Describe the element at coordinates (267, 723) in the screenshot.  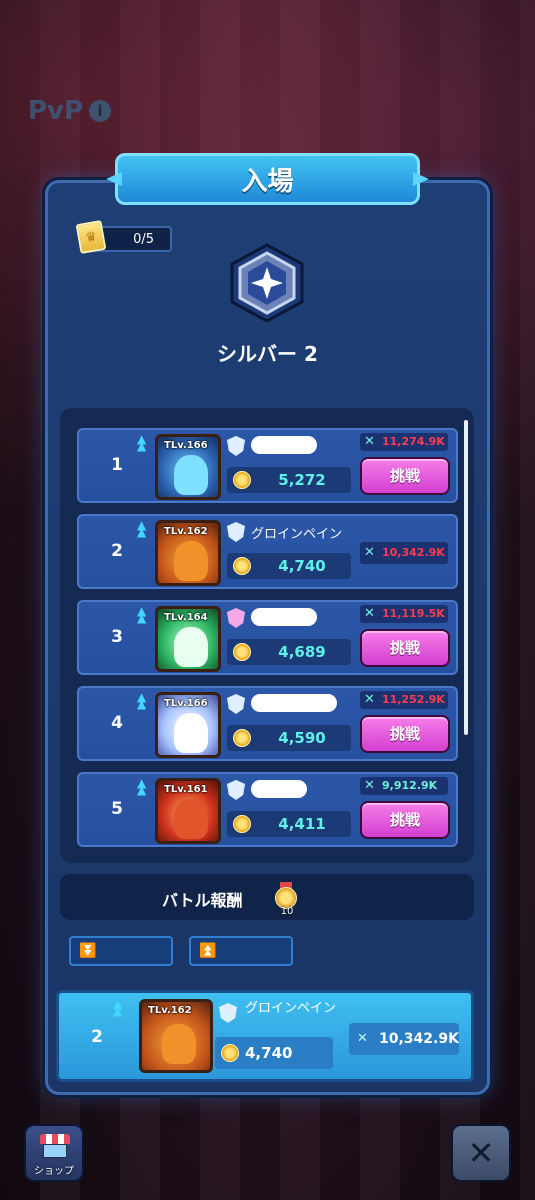
I see `opponent-row: 4 ▲ ▲ TLv.166 4,590 ✕ 11,252.9K 挑戦` at that location.